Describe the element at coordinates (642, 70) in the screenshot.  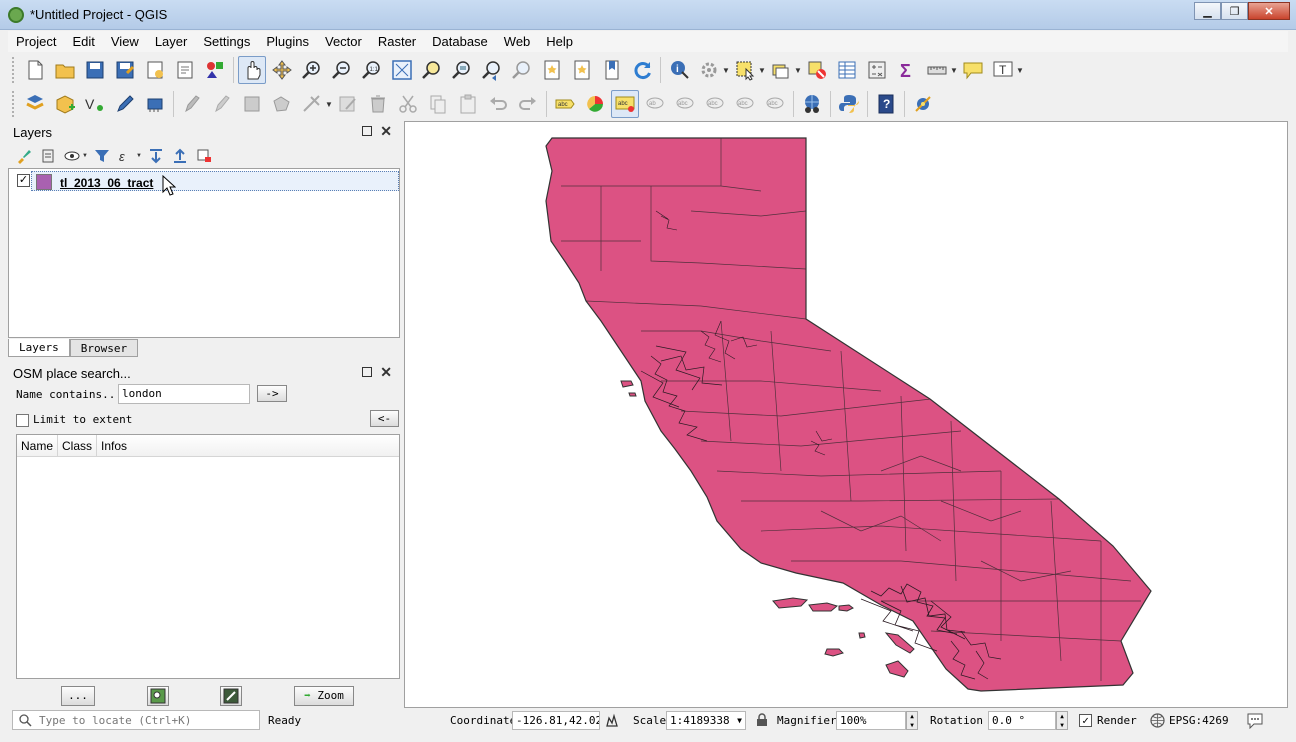
I see `refresh-icon` at that location.